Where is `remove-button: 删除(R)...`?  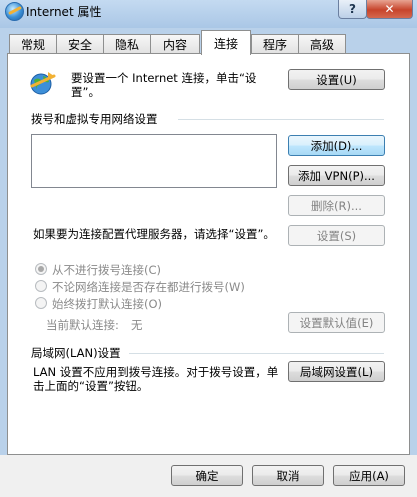
remove-button: 删除(R)... is located at coordinates (336, 205).